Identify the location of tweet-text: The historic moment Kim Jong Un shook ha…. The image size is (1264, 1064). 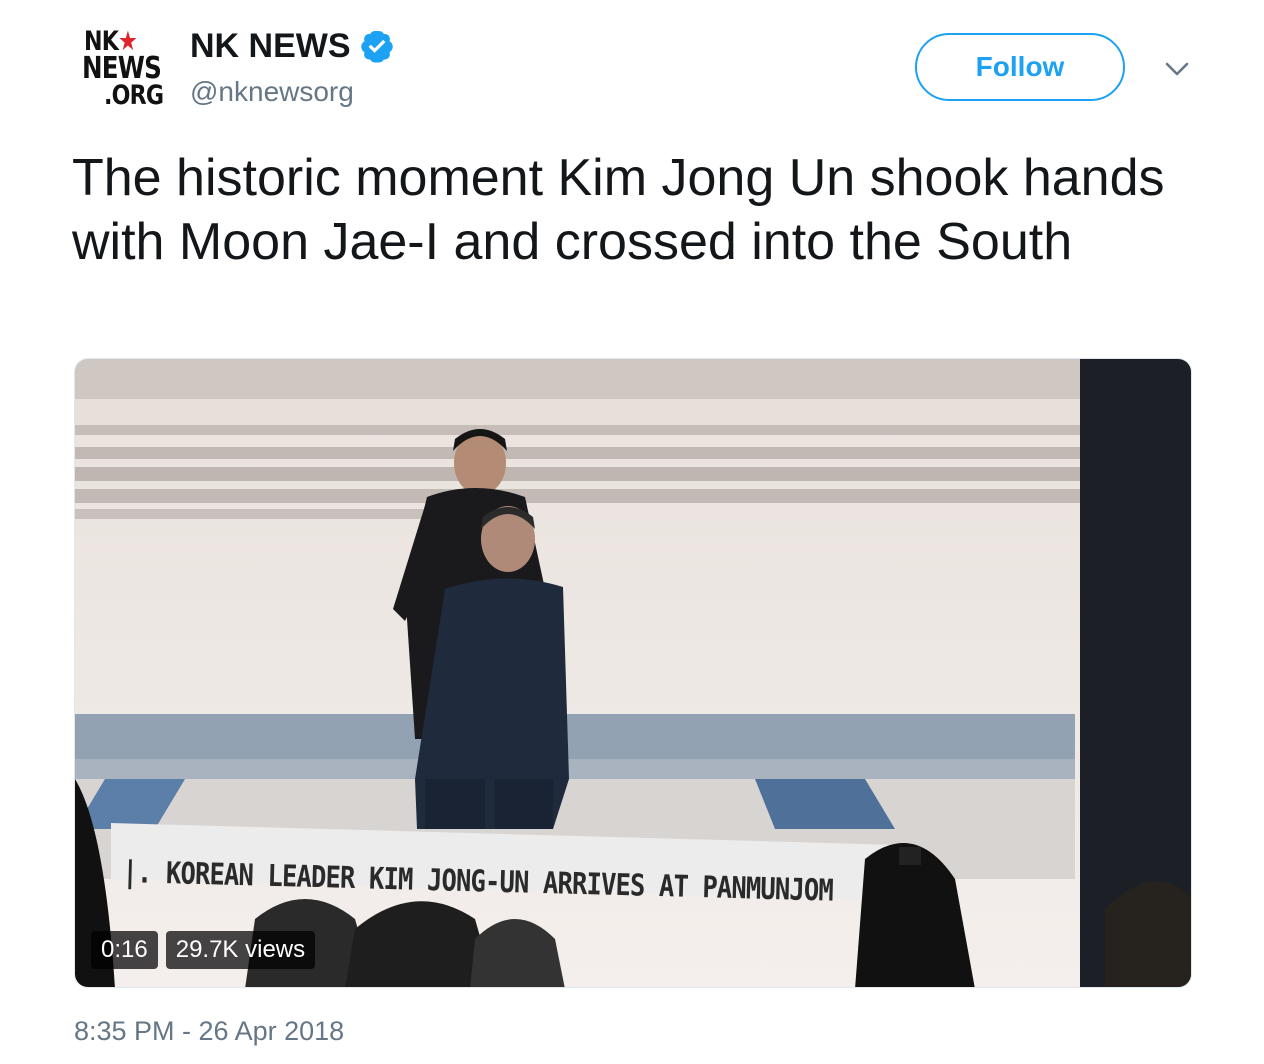
(618, 210).